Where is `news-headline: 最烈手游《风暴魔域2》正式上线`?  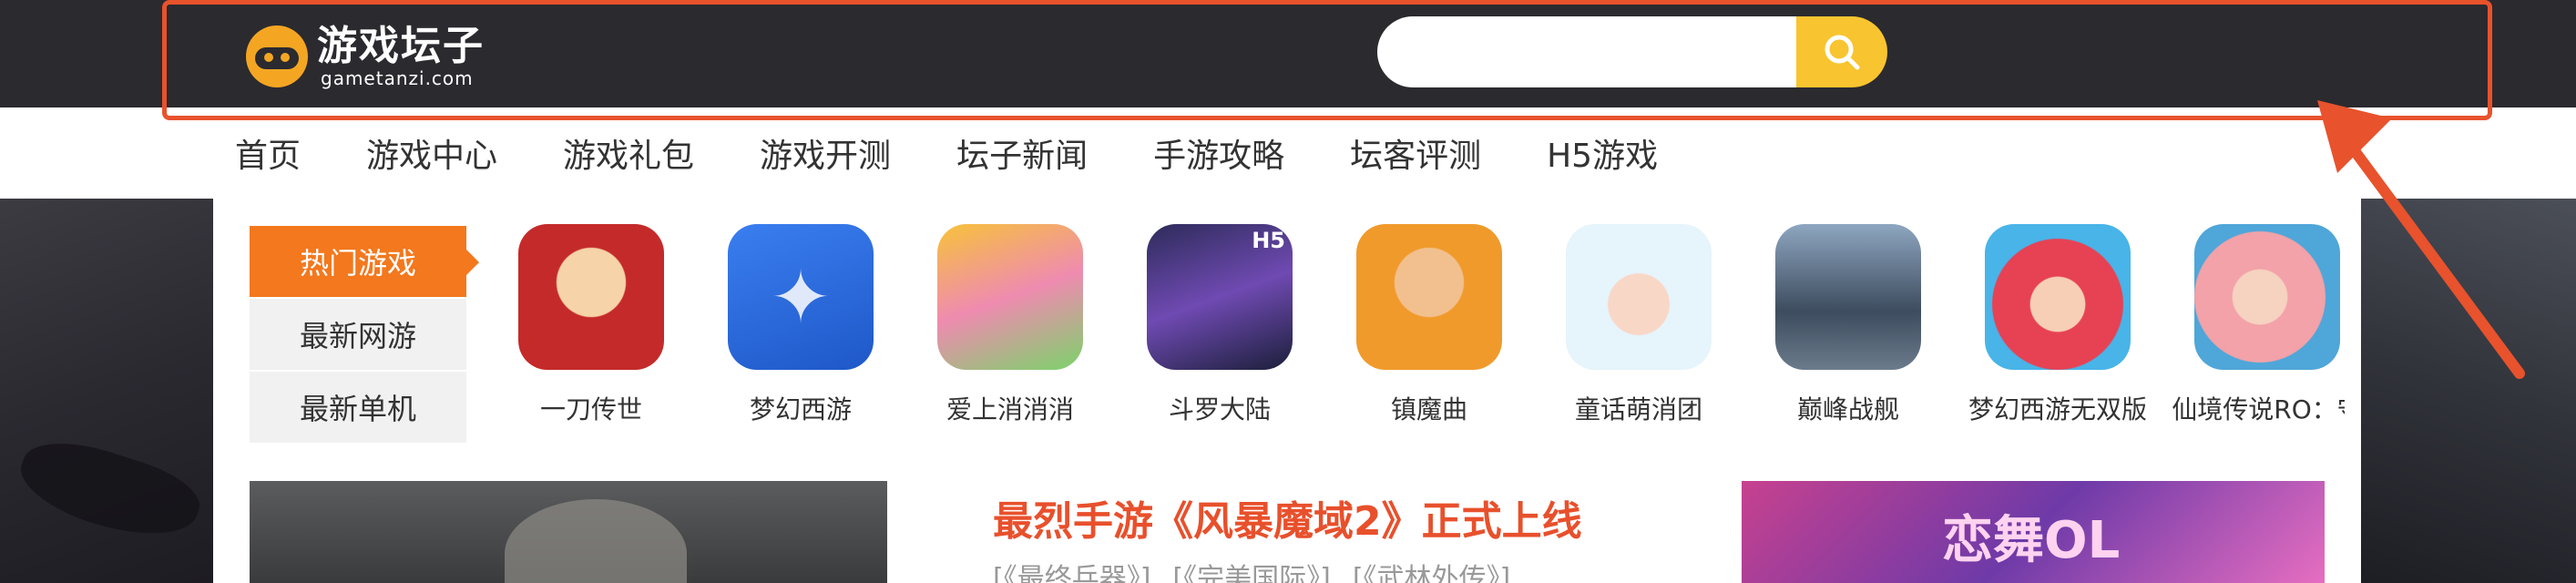 news-headline: 最烈手游《风暴魔域2》正式上线 is located at coordinates (1287, 517).